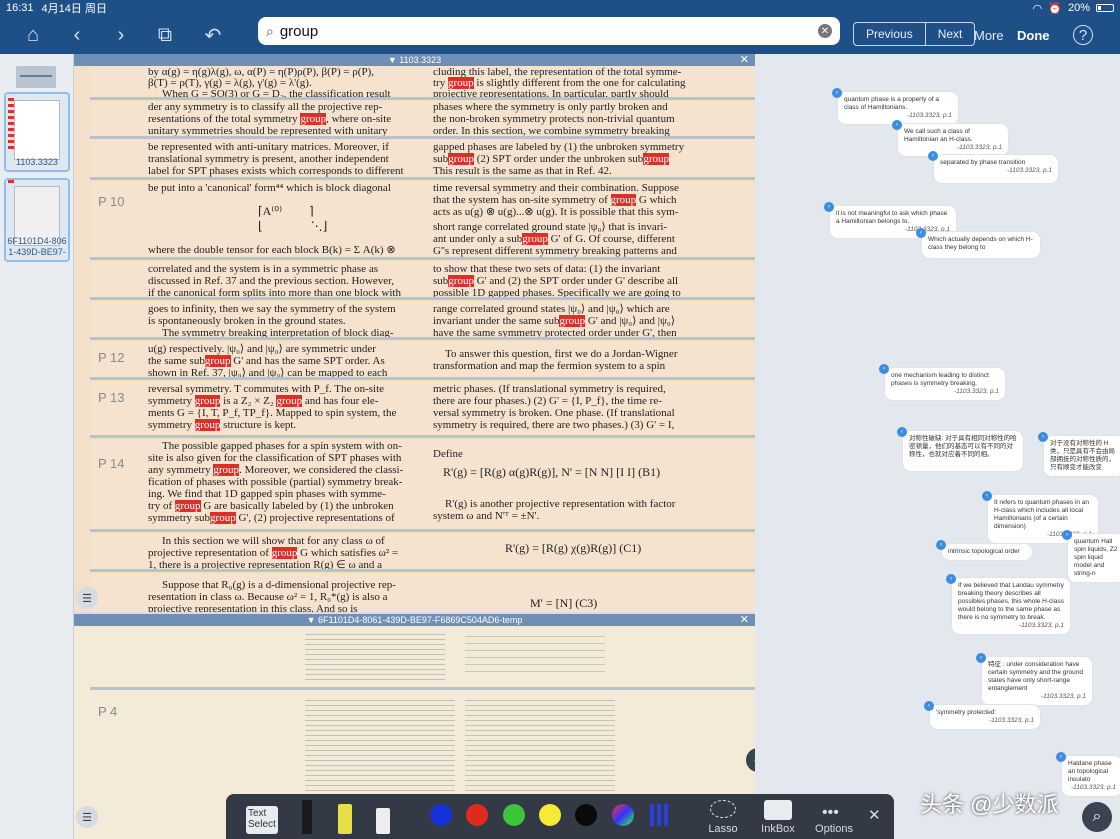  Describe the element at coordinates (307, 817) in the screenshot. I see `pen-tool-icon` at that location.